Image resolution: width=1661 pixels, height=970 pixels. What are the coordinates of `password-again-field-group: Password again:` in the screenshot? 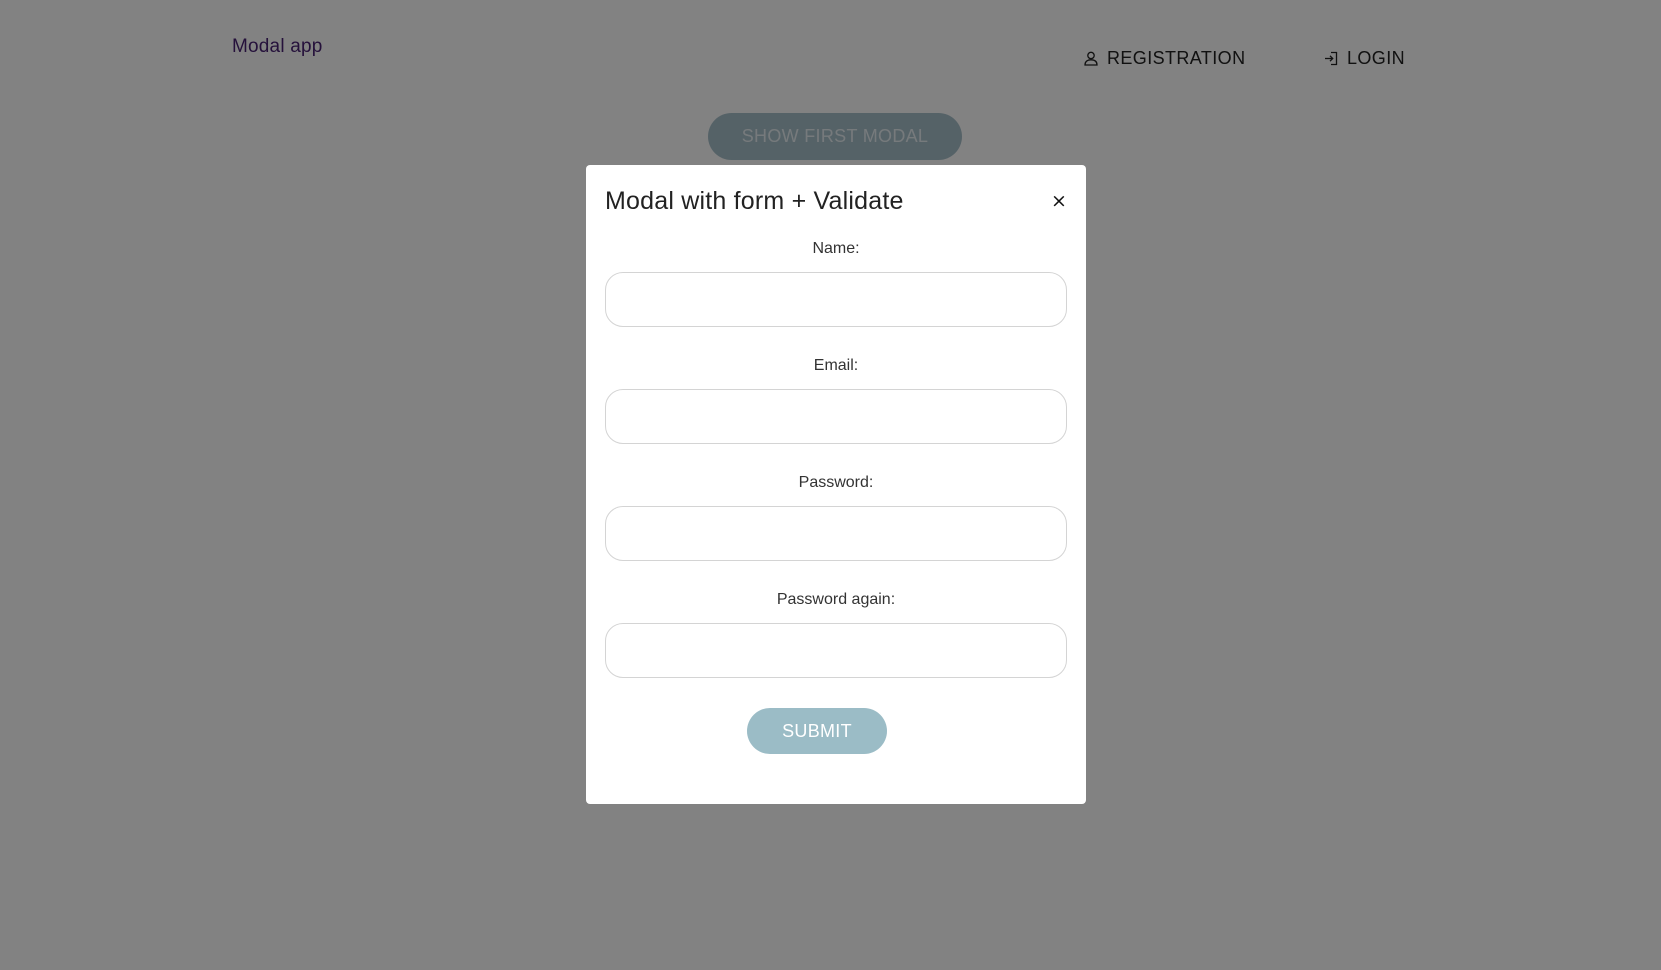 It's located at (836, 647).